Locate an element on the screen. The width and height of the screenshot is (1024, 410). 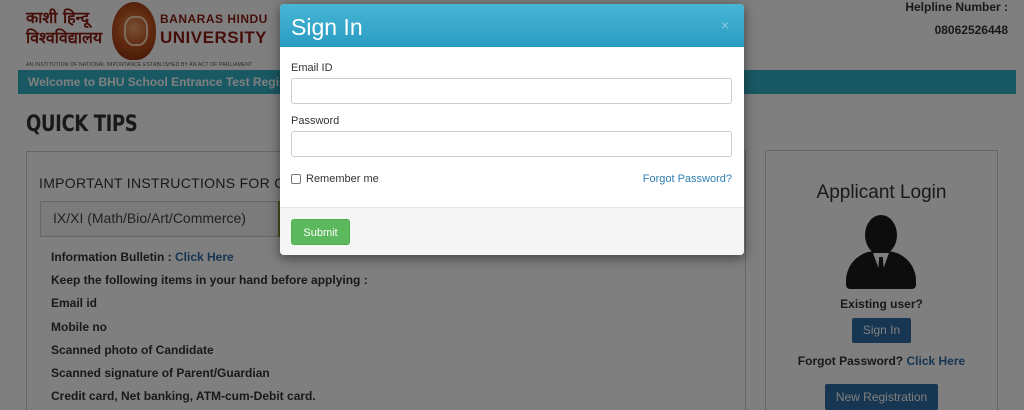
email-field is located at coordinates (511, 91).